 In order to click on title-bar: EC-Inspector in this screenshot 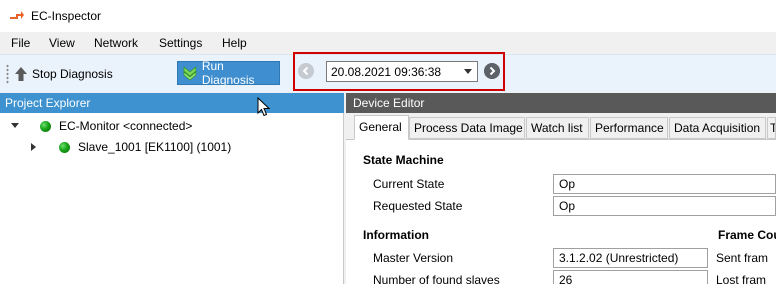, I will do `click(388, 16)`.